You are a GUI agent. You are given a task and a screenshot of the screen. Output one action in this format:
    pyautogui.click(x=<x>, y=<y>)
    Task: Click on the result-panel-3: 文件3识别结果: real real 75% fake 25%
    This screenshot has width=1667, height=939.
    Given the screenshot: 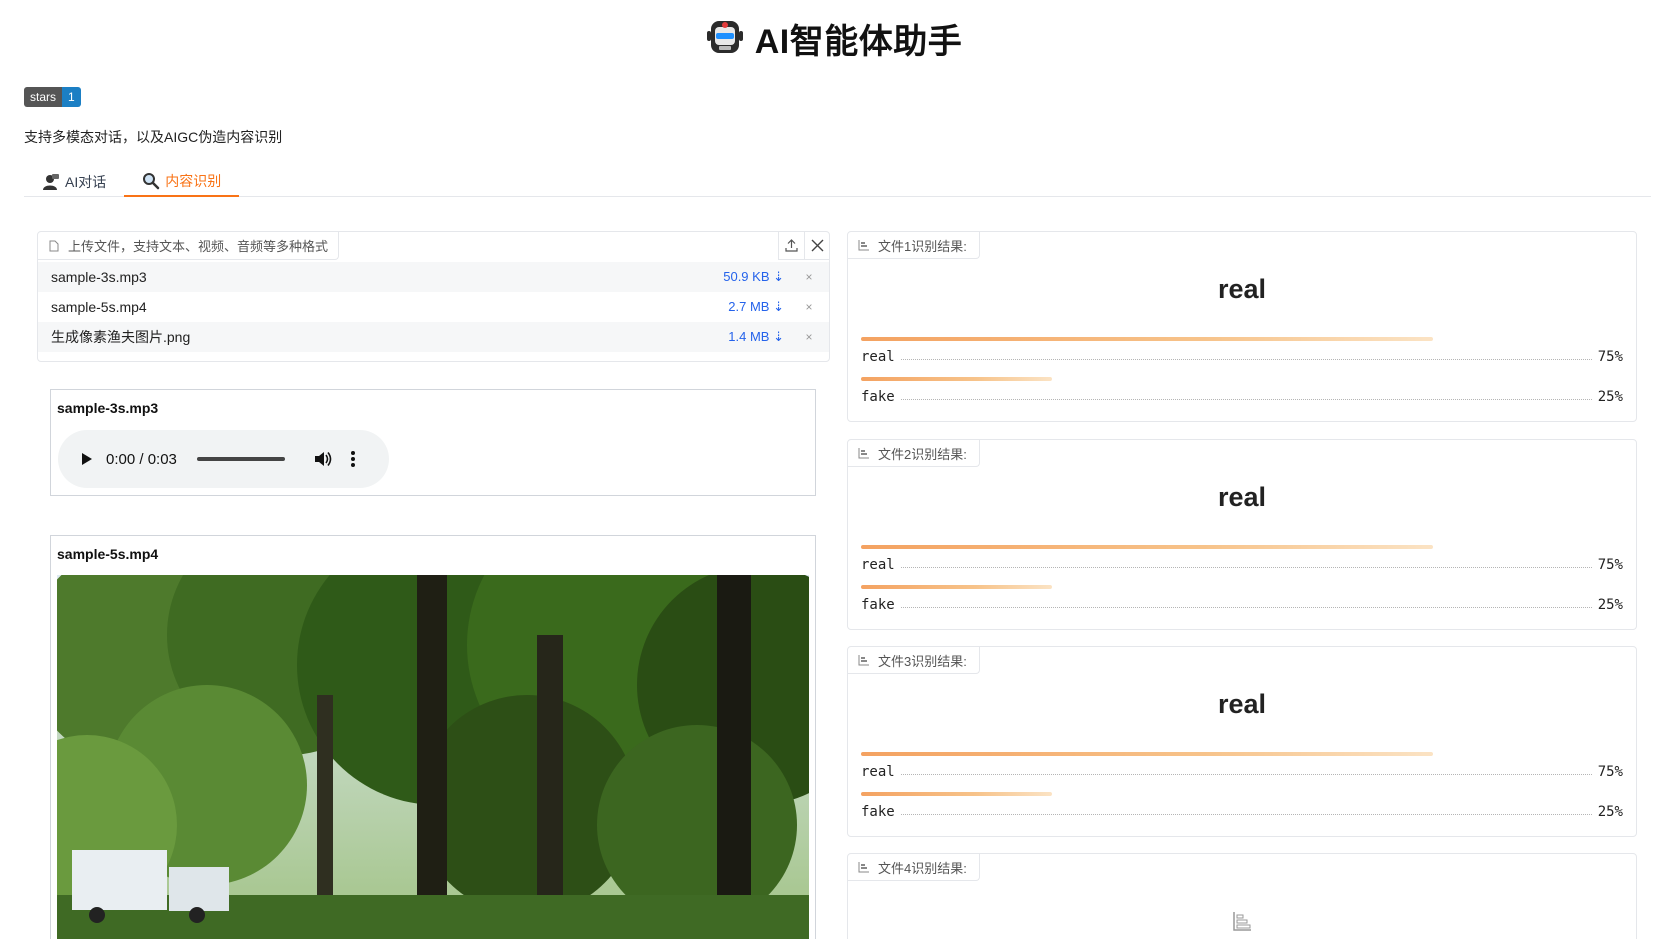 What is the action you would take?
    pyautogui.click(x=1242, y=741)
    